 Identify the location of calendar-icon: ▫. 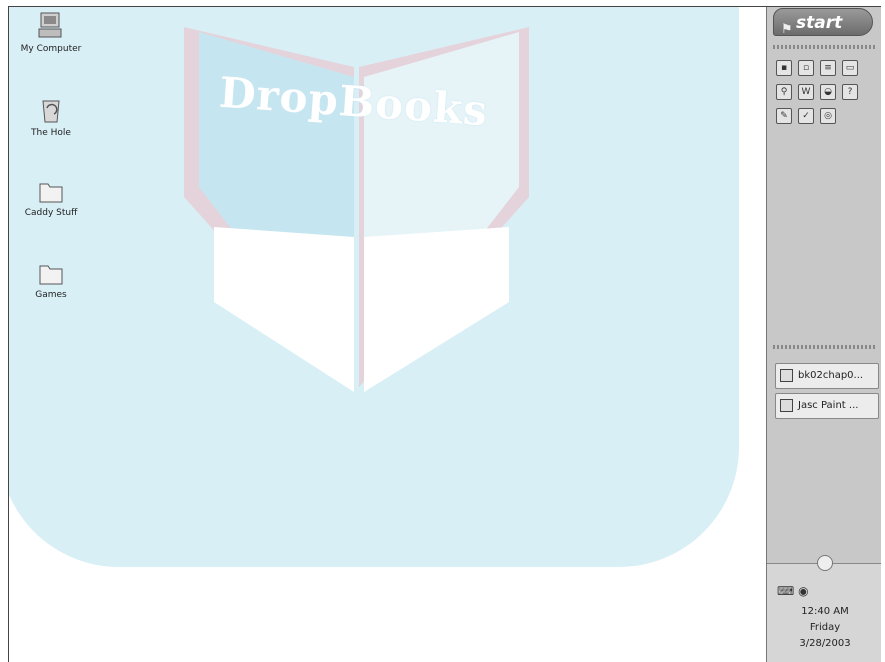
(806, 68).